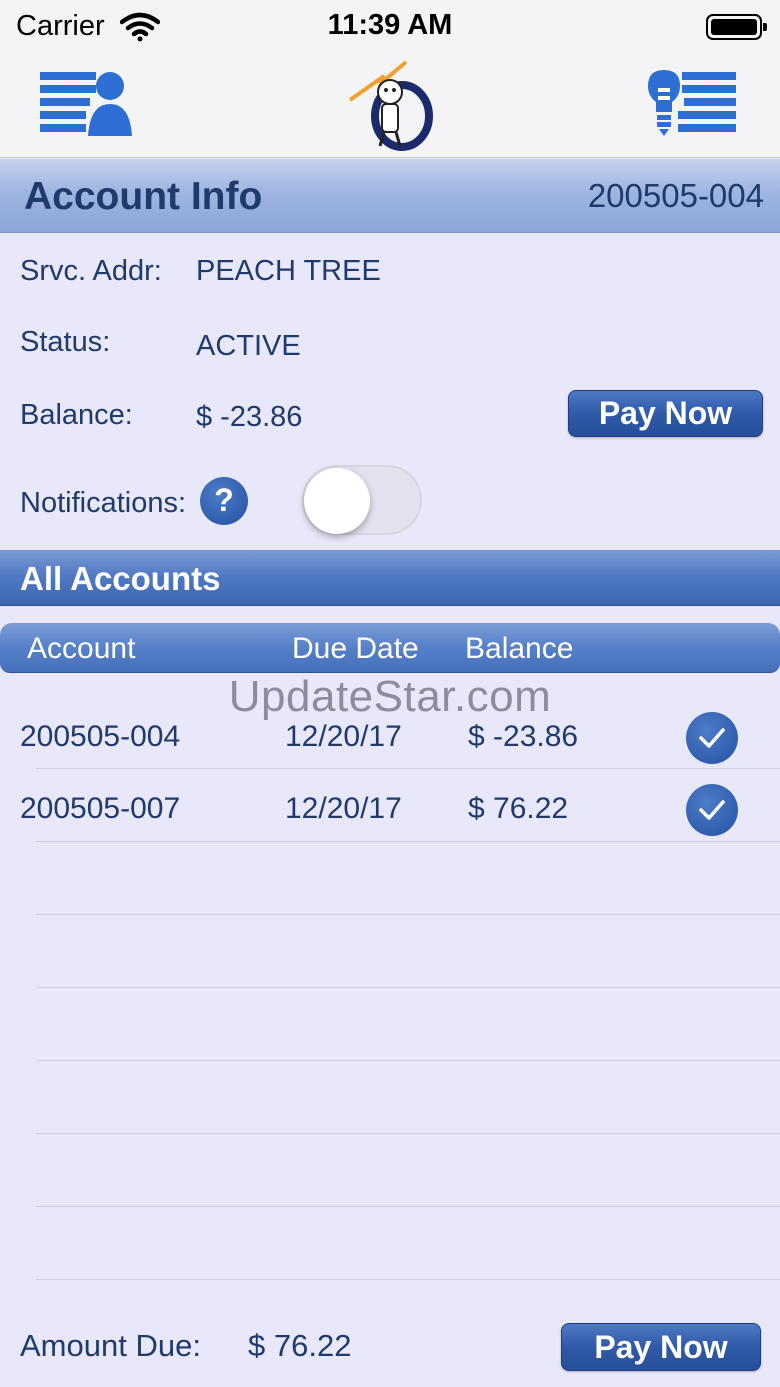 This screenshot has height=1387, width=780. What do you see at coordinates (355, 648) in the screenshot?
I see `column-header-due-date: Due Date` at bounding box center [355, 648].